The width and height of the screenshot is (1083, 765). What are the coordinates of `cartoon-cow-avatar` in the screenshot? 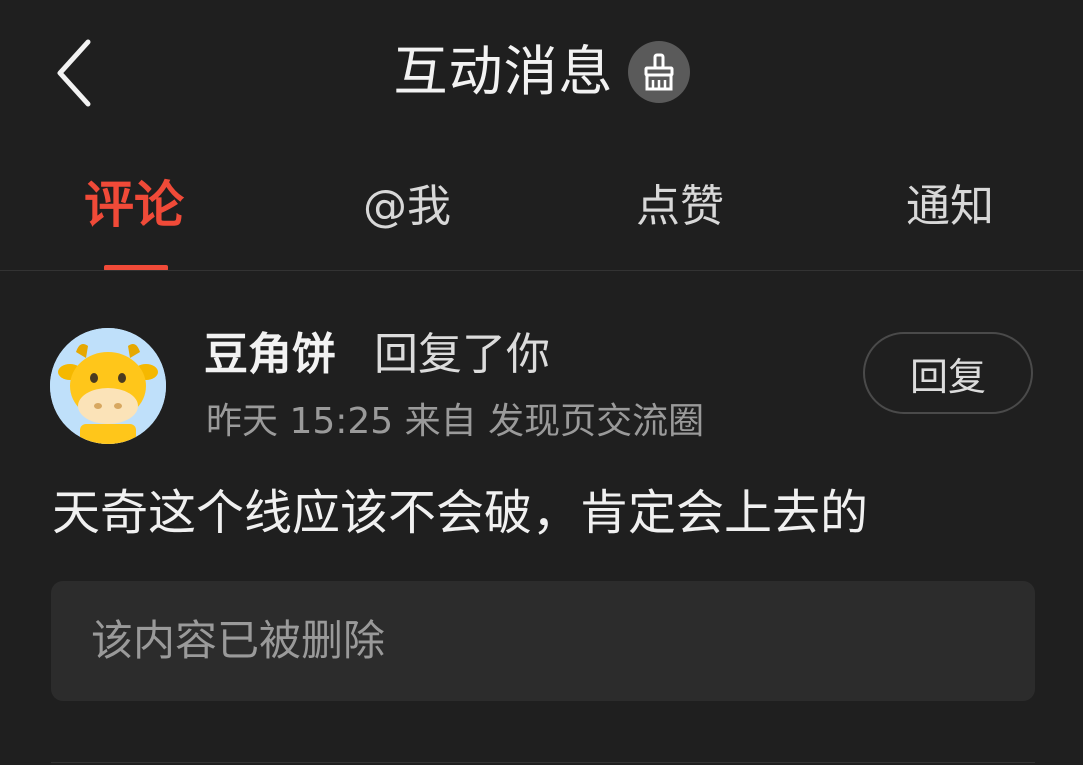 It's located at (108, 386).